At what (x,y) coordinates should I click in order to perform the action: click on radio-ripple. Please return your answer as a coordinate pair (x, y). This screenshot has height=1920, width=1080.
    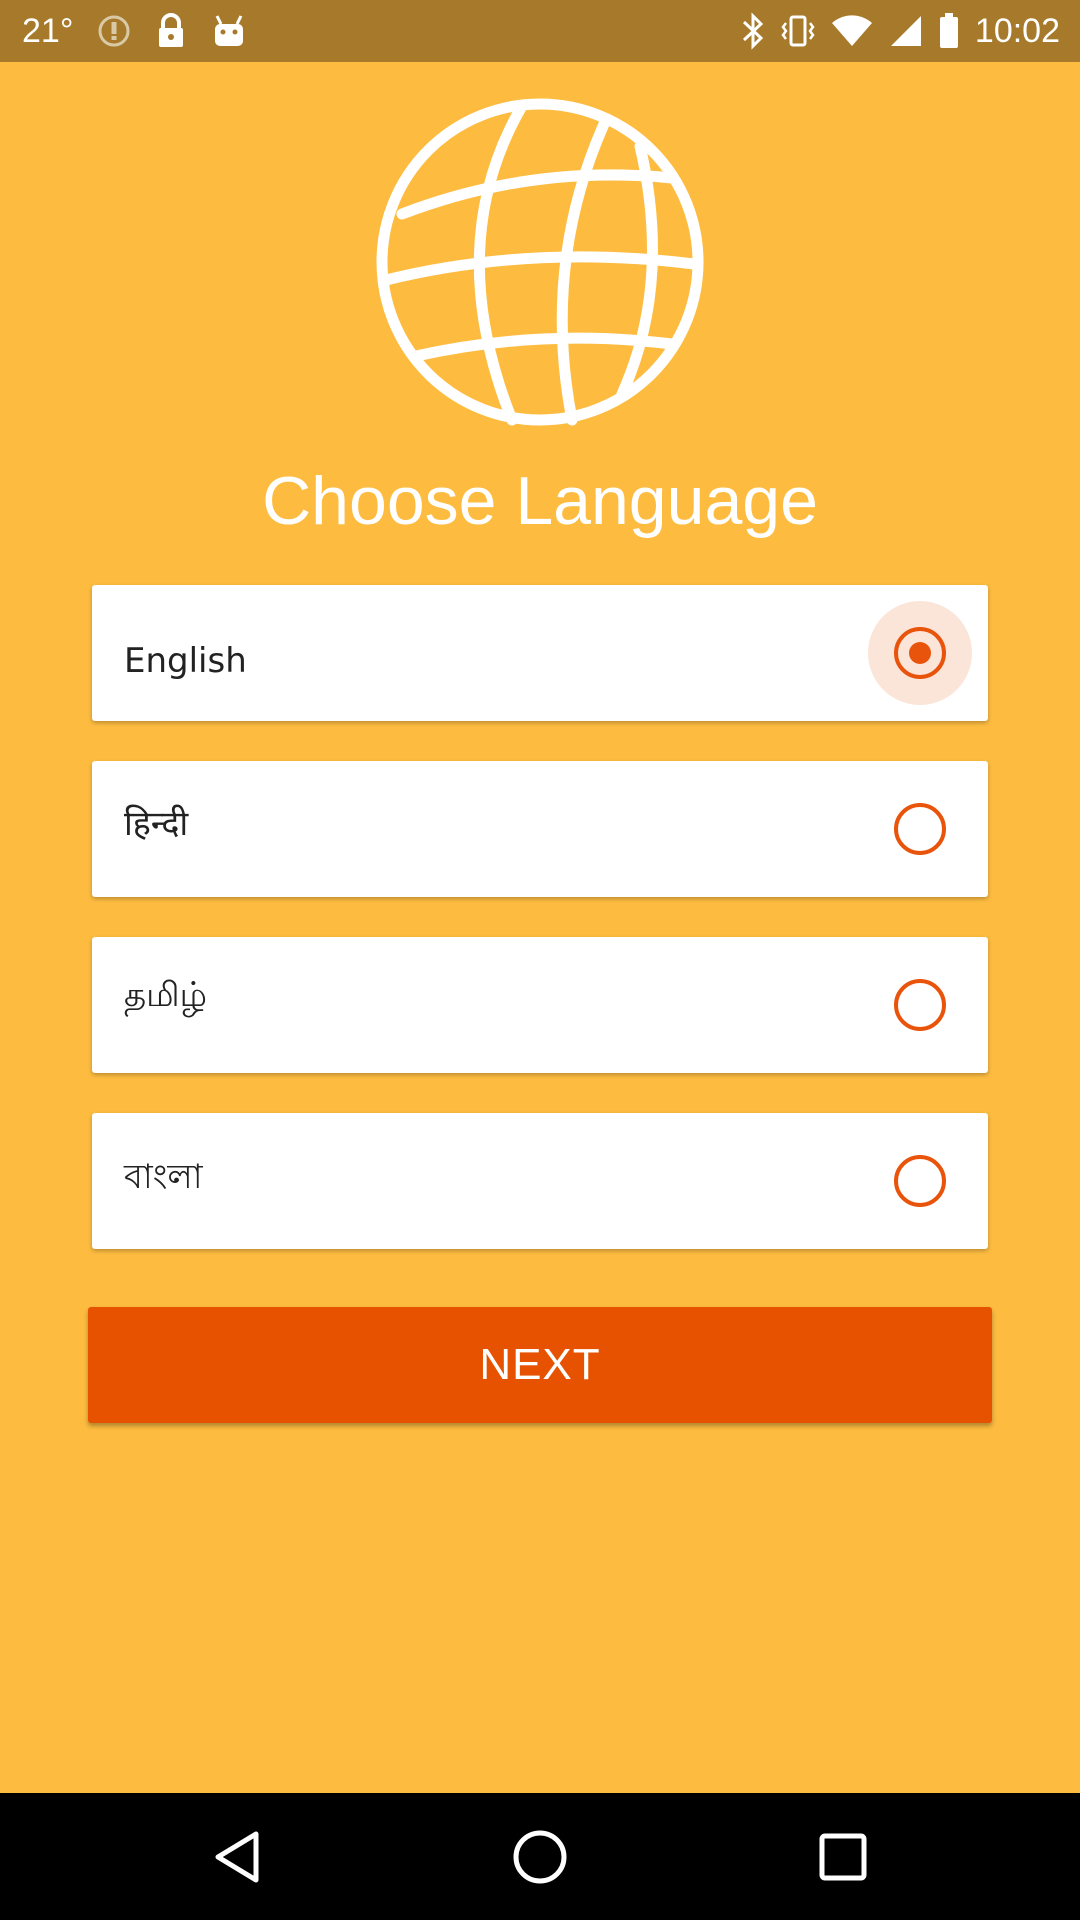
    Looking at the image, I should click on (920, 653).